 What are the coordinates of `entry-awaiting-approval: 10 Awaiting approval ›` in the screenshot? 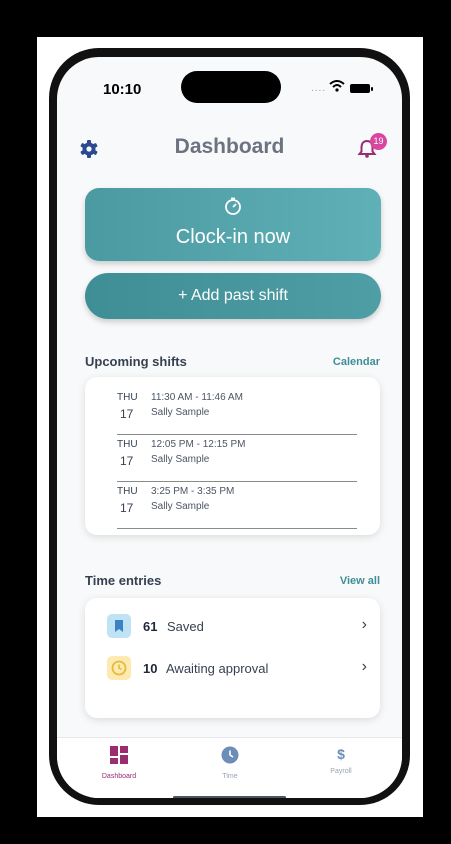 It's located at (237, 669).